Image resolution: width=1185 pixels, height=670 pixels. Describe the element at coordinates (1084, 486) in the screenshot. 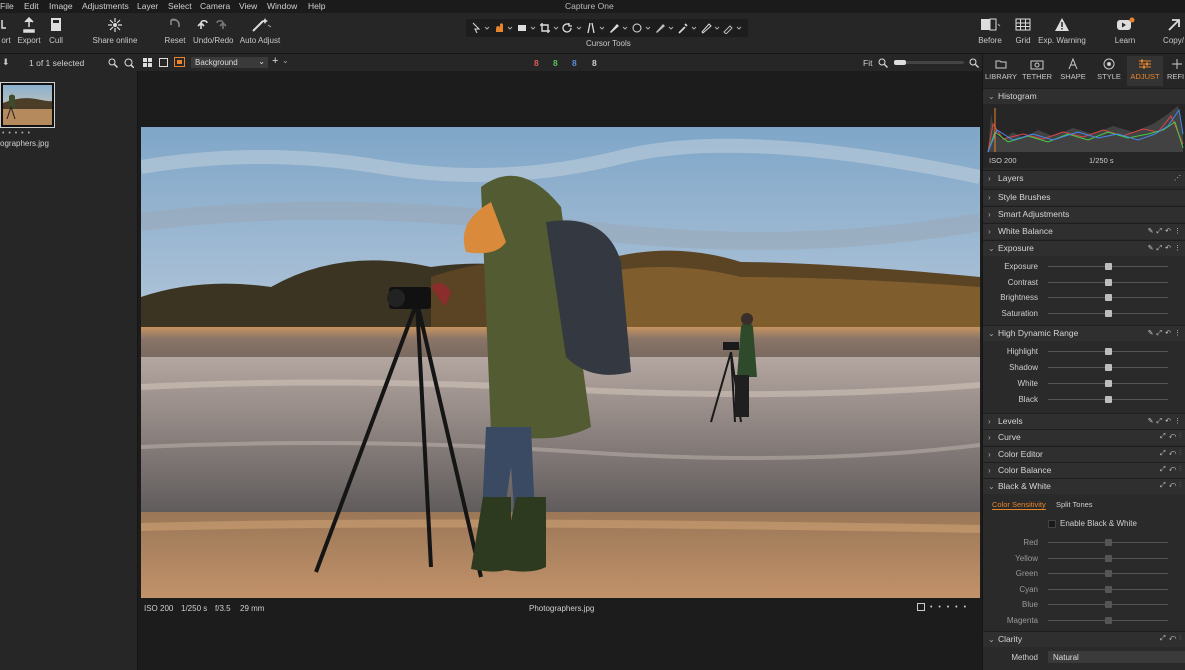

I see `section-black-white: ⌄ Black & White ⤢↶⋮` at that location.